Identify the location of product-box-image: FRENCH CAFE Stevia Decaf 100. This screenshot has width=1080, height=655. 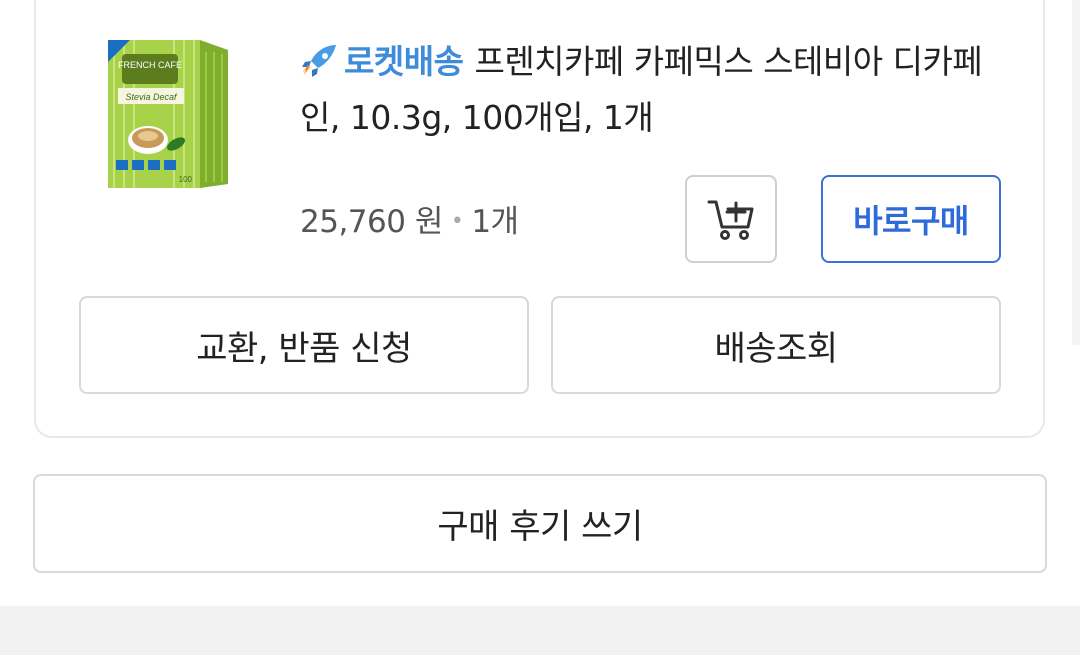
(168, 114).